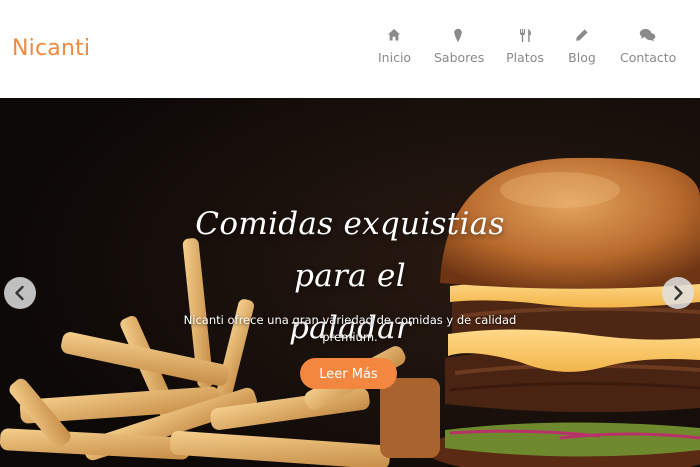  What do you see at coordinates (582, 57) in the screenshot?
I see `nav-label-blog: Blog` at bounding box center [582, 57].